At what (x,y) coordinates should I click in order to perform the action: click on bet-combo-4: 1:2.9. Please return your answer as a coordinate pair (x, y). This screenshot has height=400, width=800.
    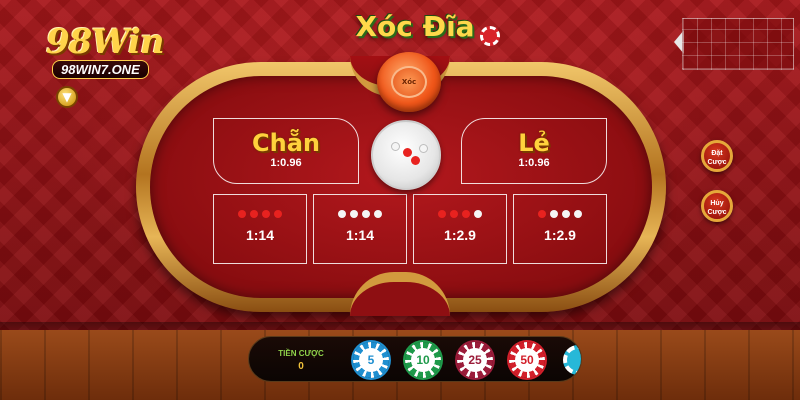
    Looking at the image, I should click on (560, 229).